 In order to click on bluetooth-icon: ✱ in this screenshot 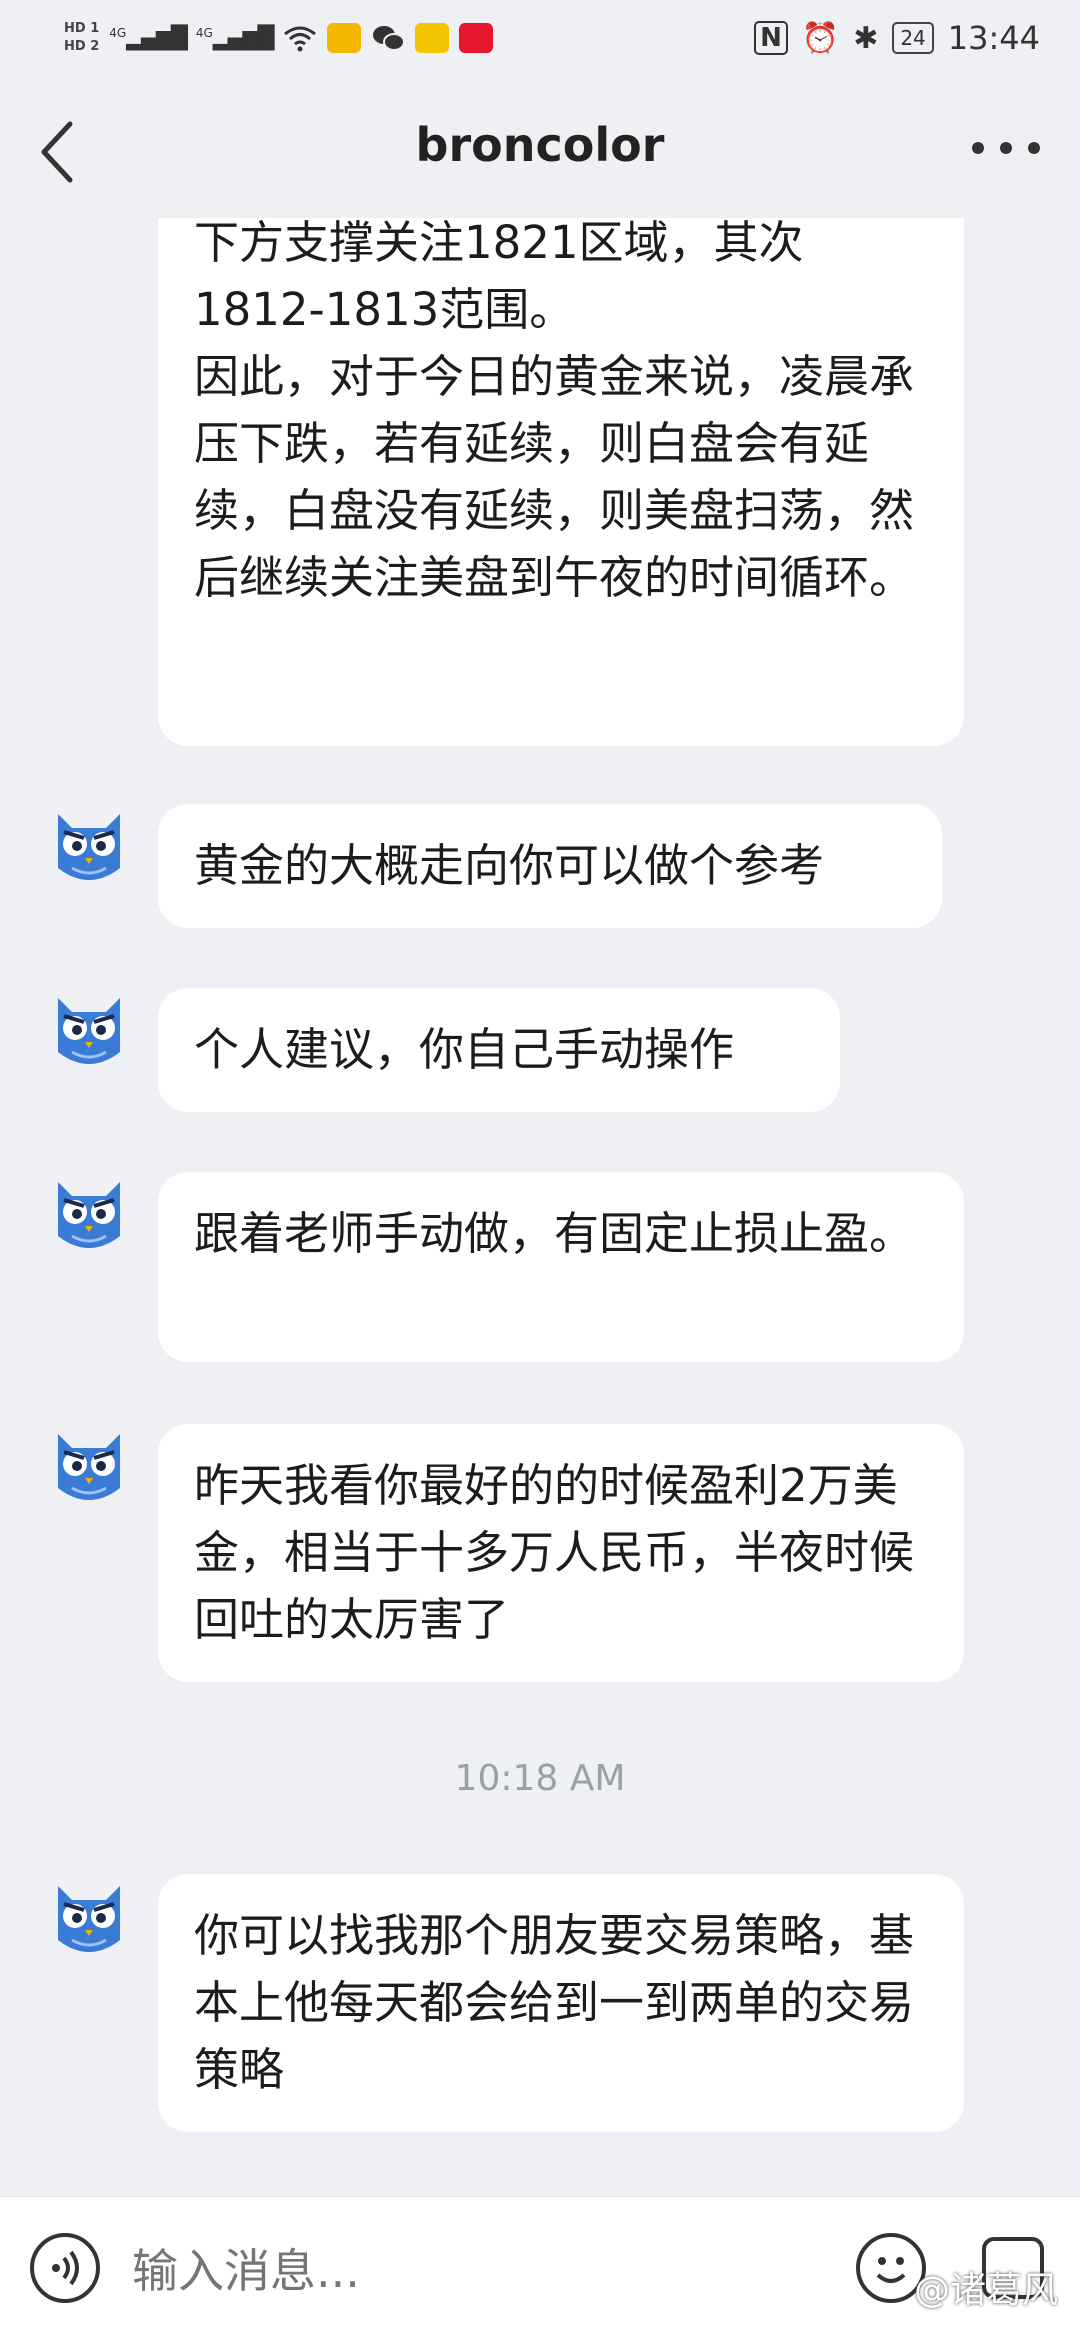, I will do `click(866, 38)`.